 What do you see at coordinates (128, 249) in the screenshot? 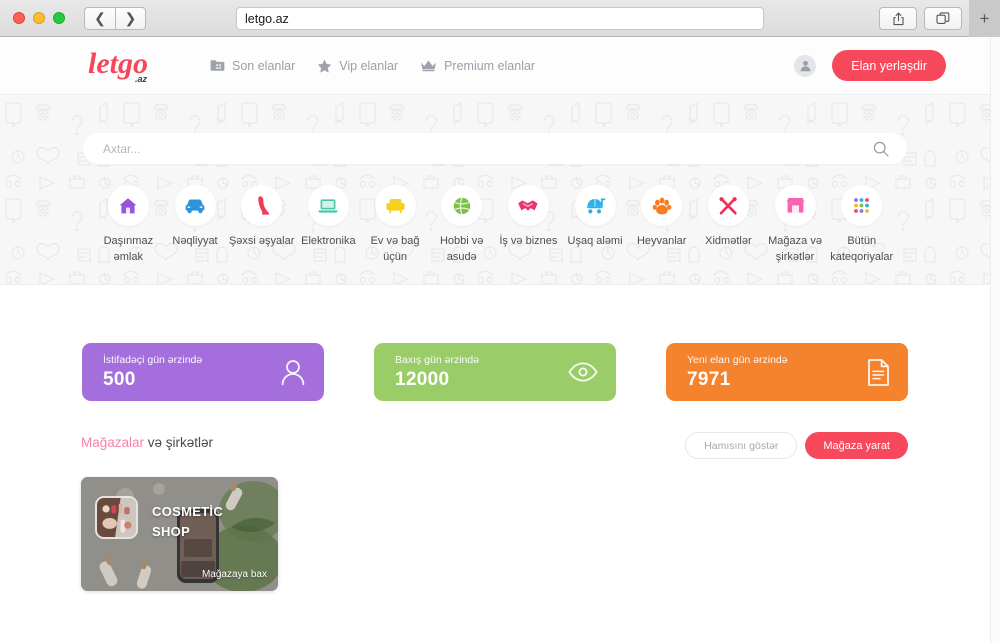
I see `category-label: Daşınmaz əmlak` at bounding box center [128, 249].